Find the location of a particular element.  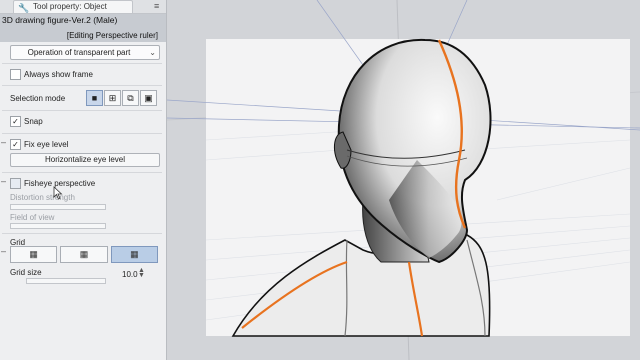

operation-dropdown: Operation of transparent part ⌄ is located at coordinates (85, 52).